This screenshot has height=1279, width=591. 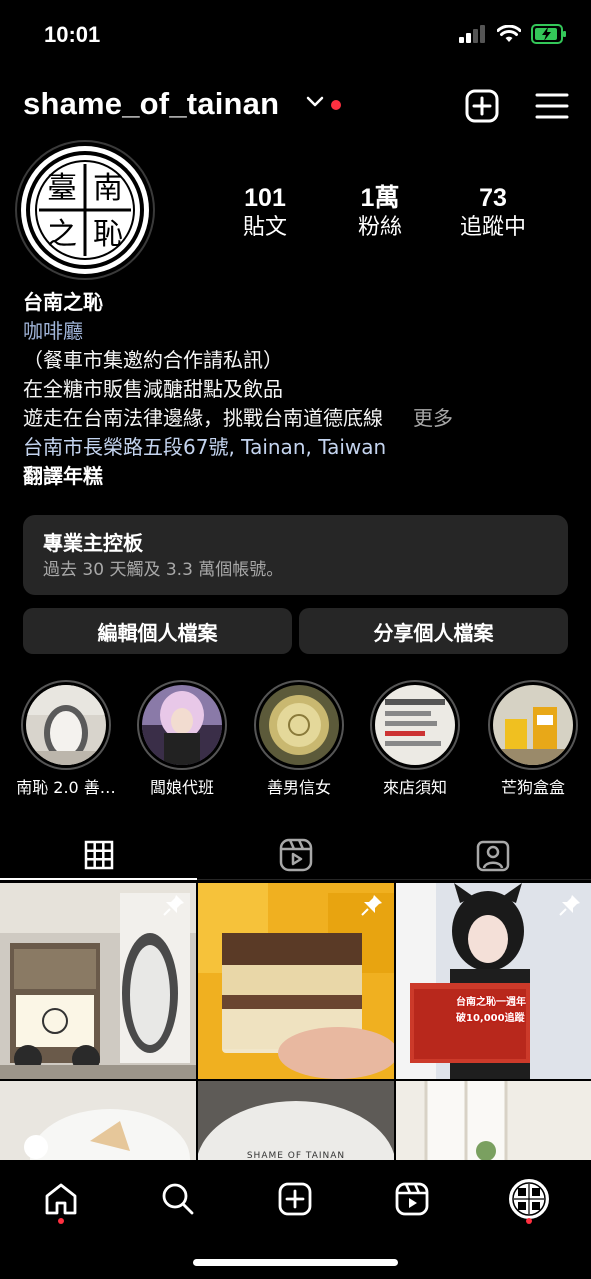 I want to click on nav-profile, so click(x=529, y=1199).